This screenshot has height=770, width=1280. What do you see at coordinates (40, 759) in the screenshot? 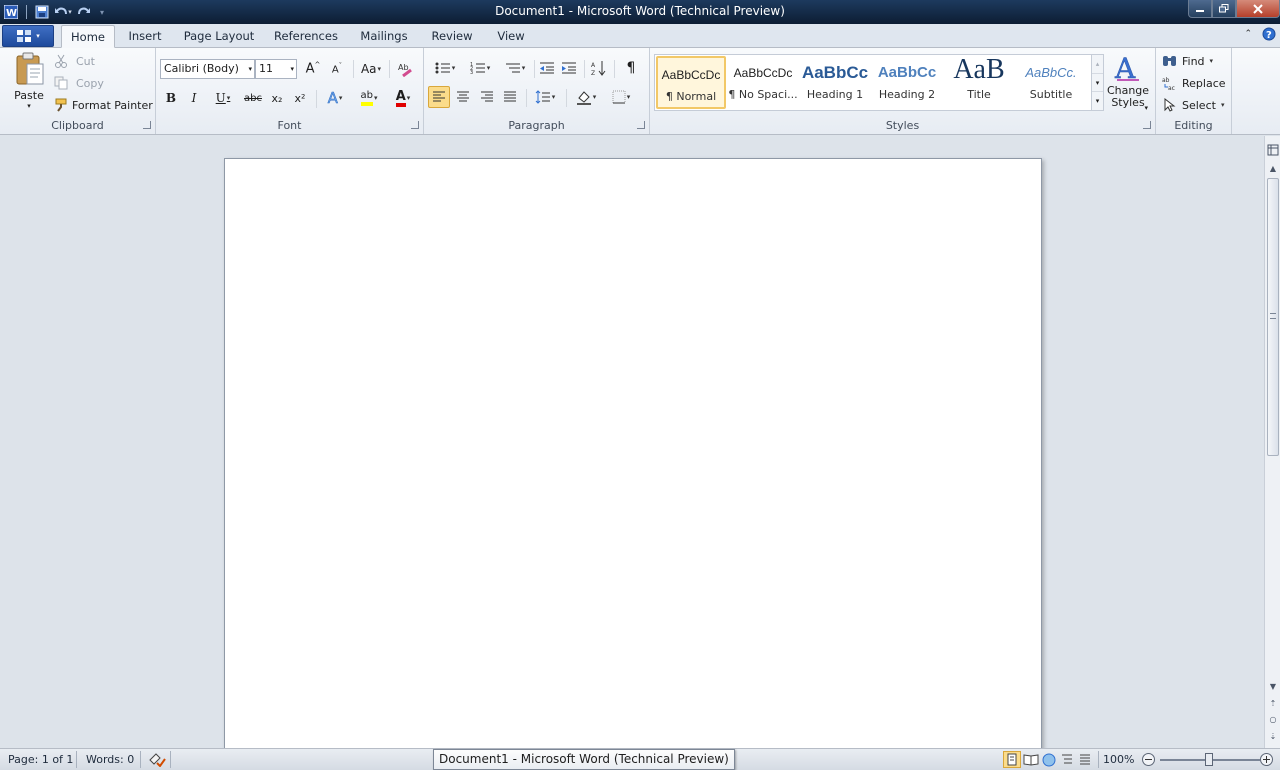
I see `page-count: Page: 1 of 1` at bounding box center [40, 759].